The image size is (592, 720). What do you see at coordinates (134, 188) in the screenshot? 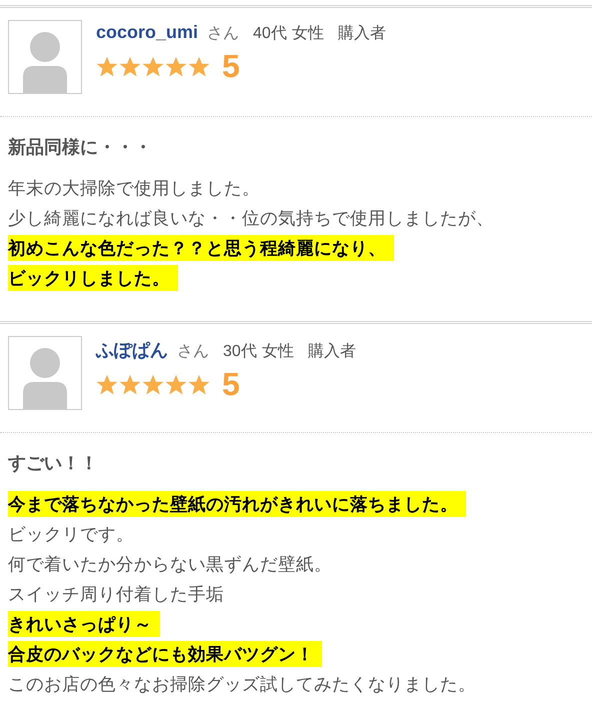
I see `review-text: 年末の大掃除で使用しました。` at bounding box center [134, 188].